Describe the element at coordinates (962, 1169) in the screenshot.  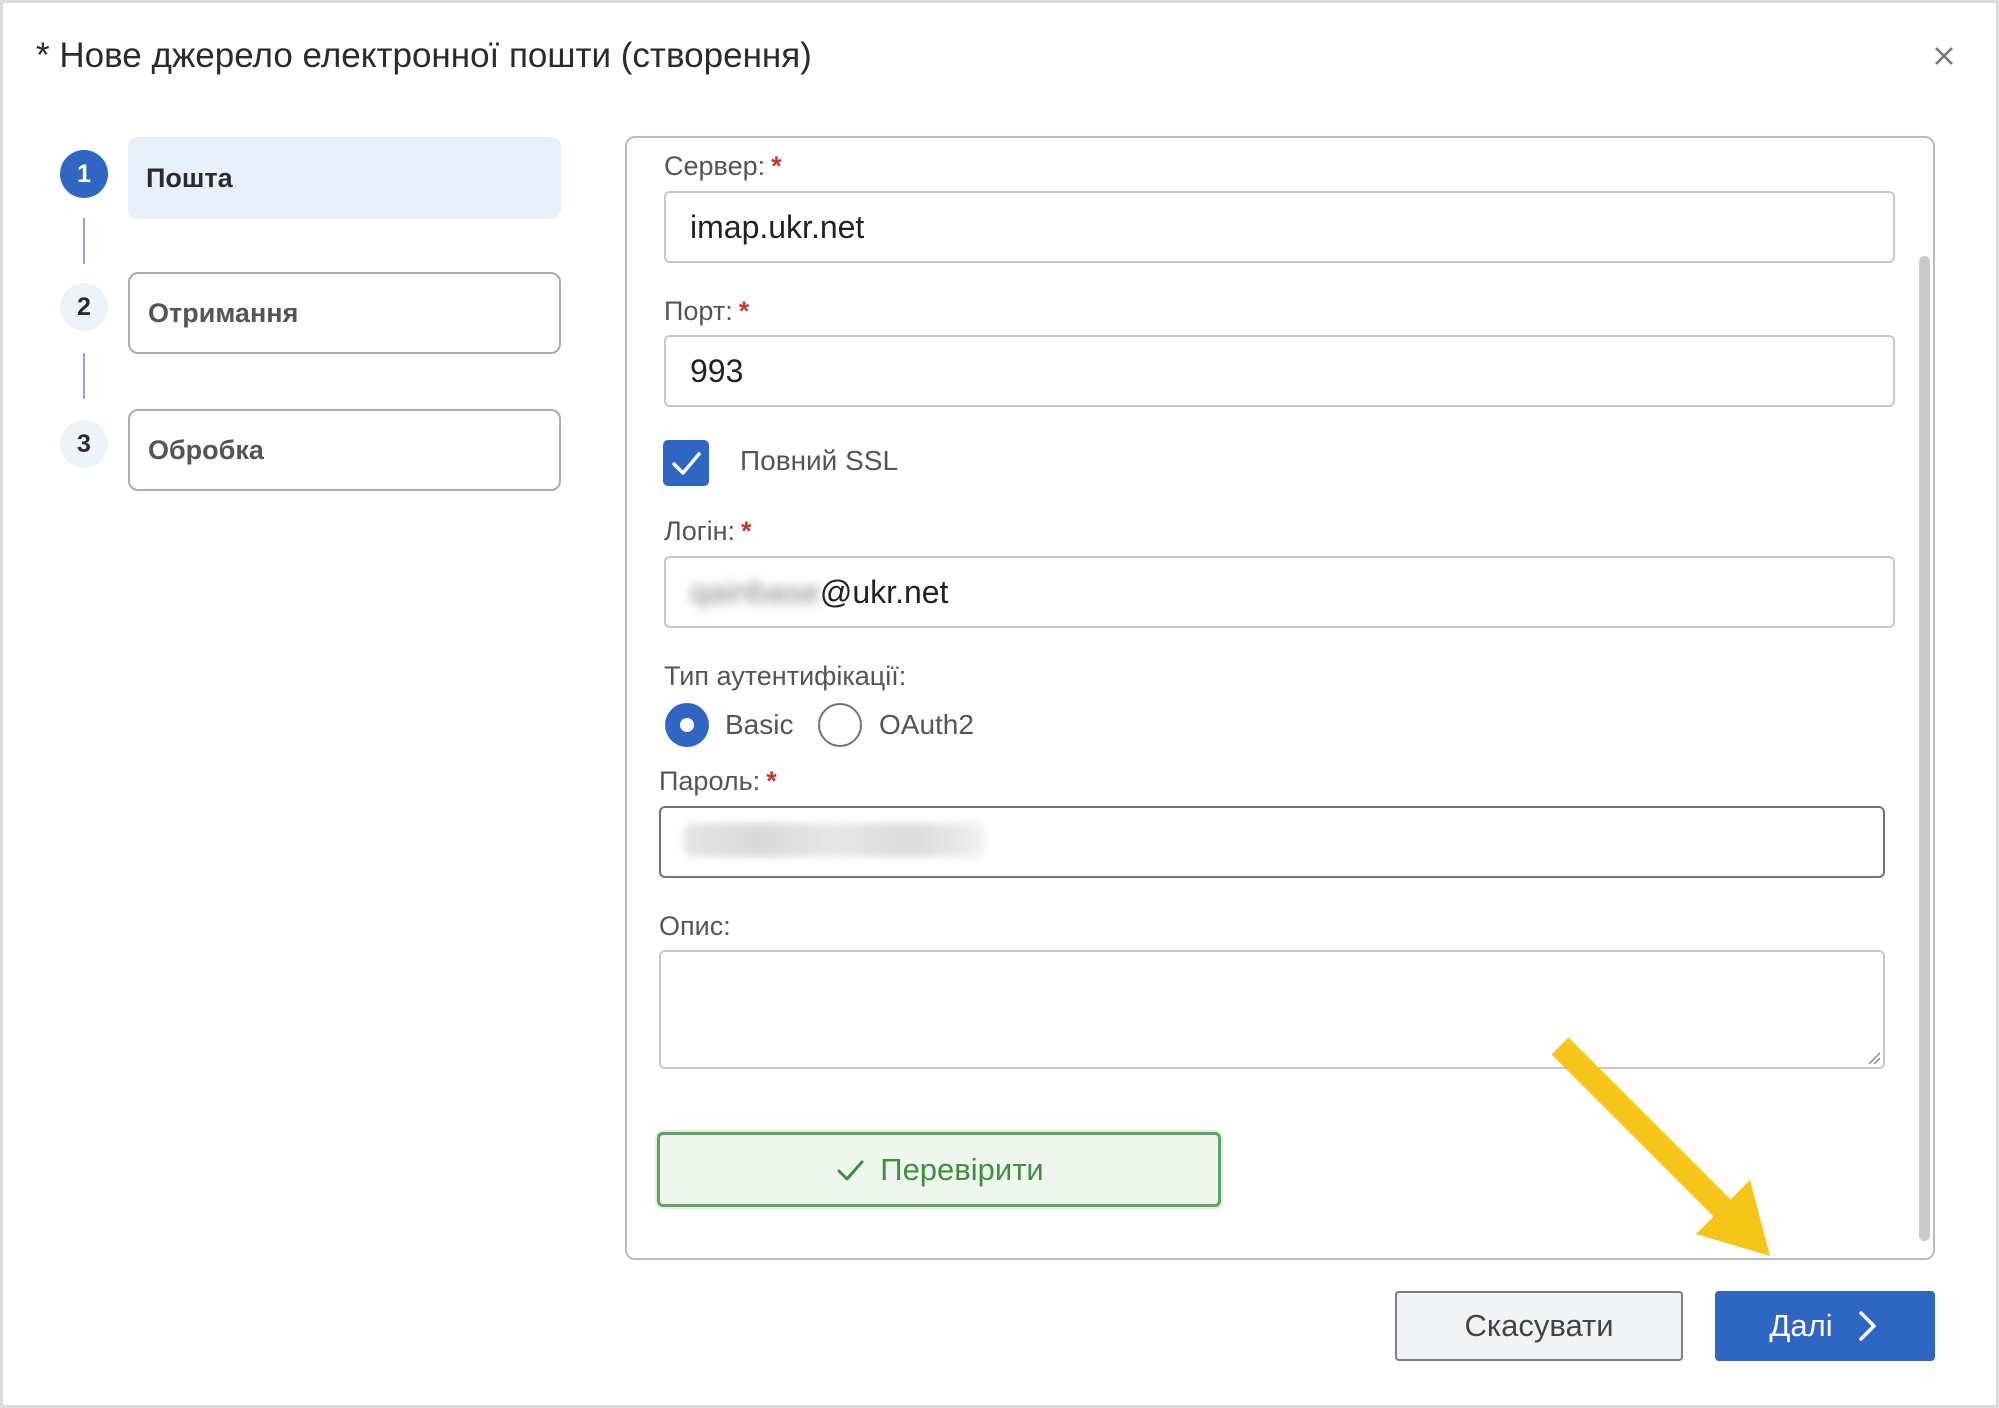
I see `verify-button-label: Перевірити` at that location.